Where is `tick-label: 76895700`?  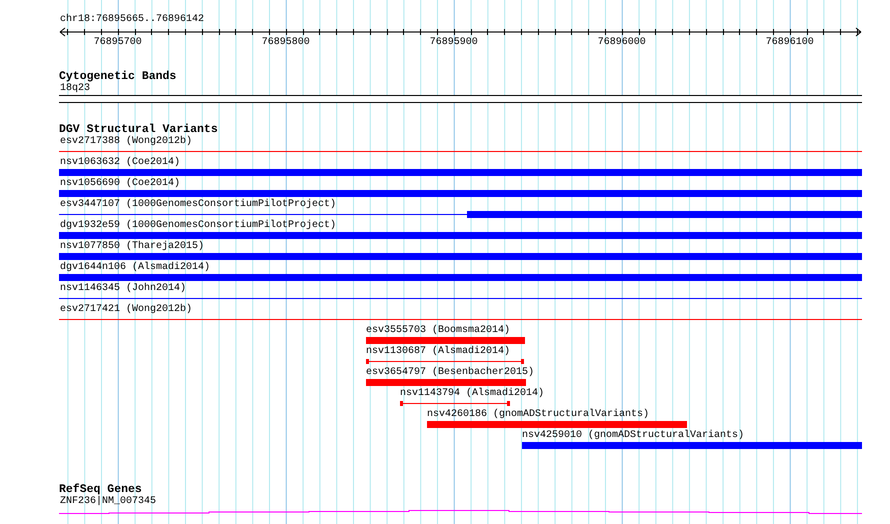
tick-label: 76895700 is located at coordinates (118, 43).